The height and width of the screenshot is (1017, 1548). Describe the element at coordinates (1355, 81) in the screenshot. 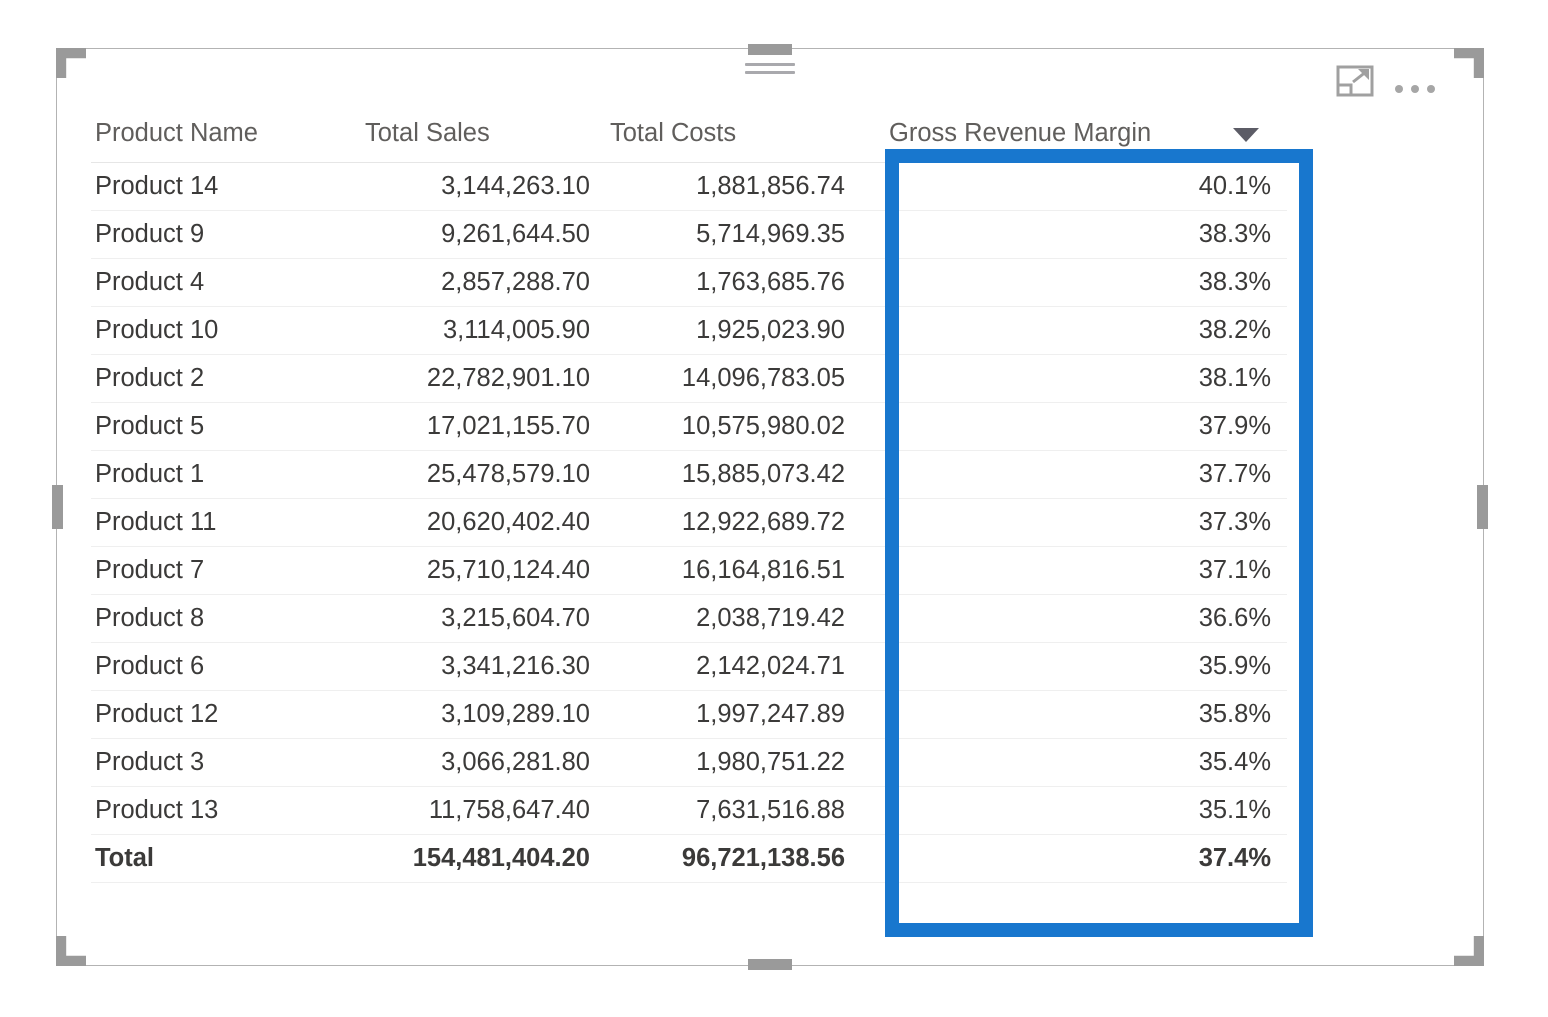

I see `focus-mode-icon` at that location.